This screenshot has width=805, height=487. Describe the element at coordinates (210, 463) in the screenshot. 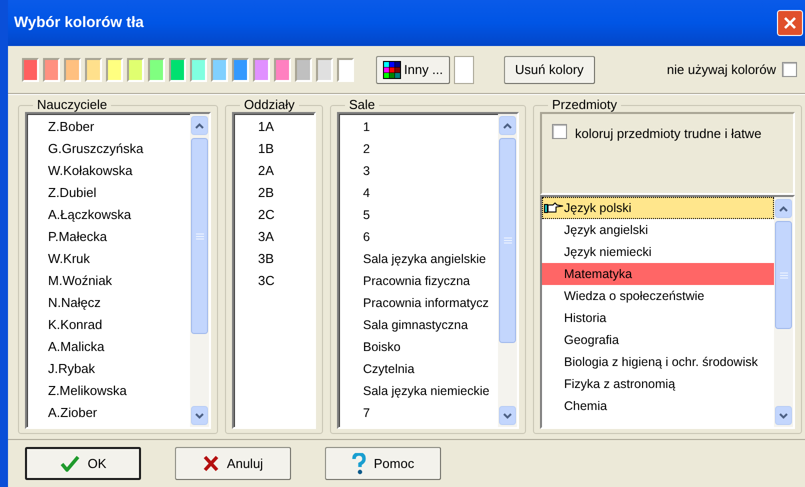

I see `cross-icon` at that location.